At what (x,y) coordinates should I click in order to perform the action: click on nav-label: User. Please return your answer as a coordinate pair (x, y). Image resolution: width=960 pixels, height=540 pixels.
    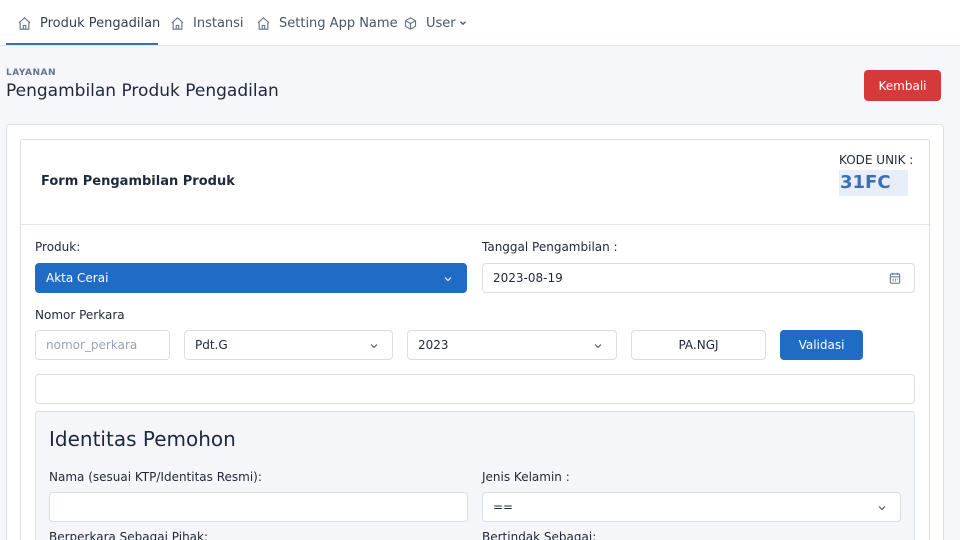
    Looking at the image, I should click on (441, 23).